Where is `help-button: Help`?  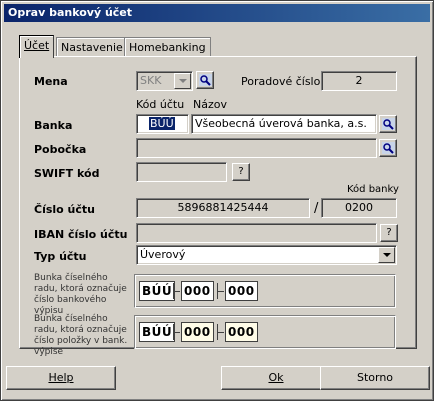
help-button: Help is located at coordinates (61, 378).